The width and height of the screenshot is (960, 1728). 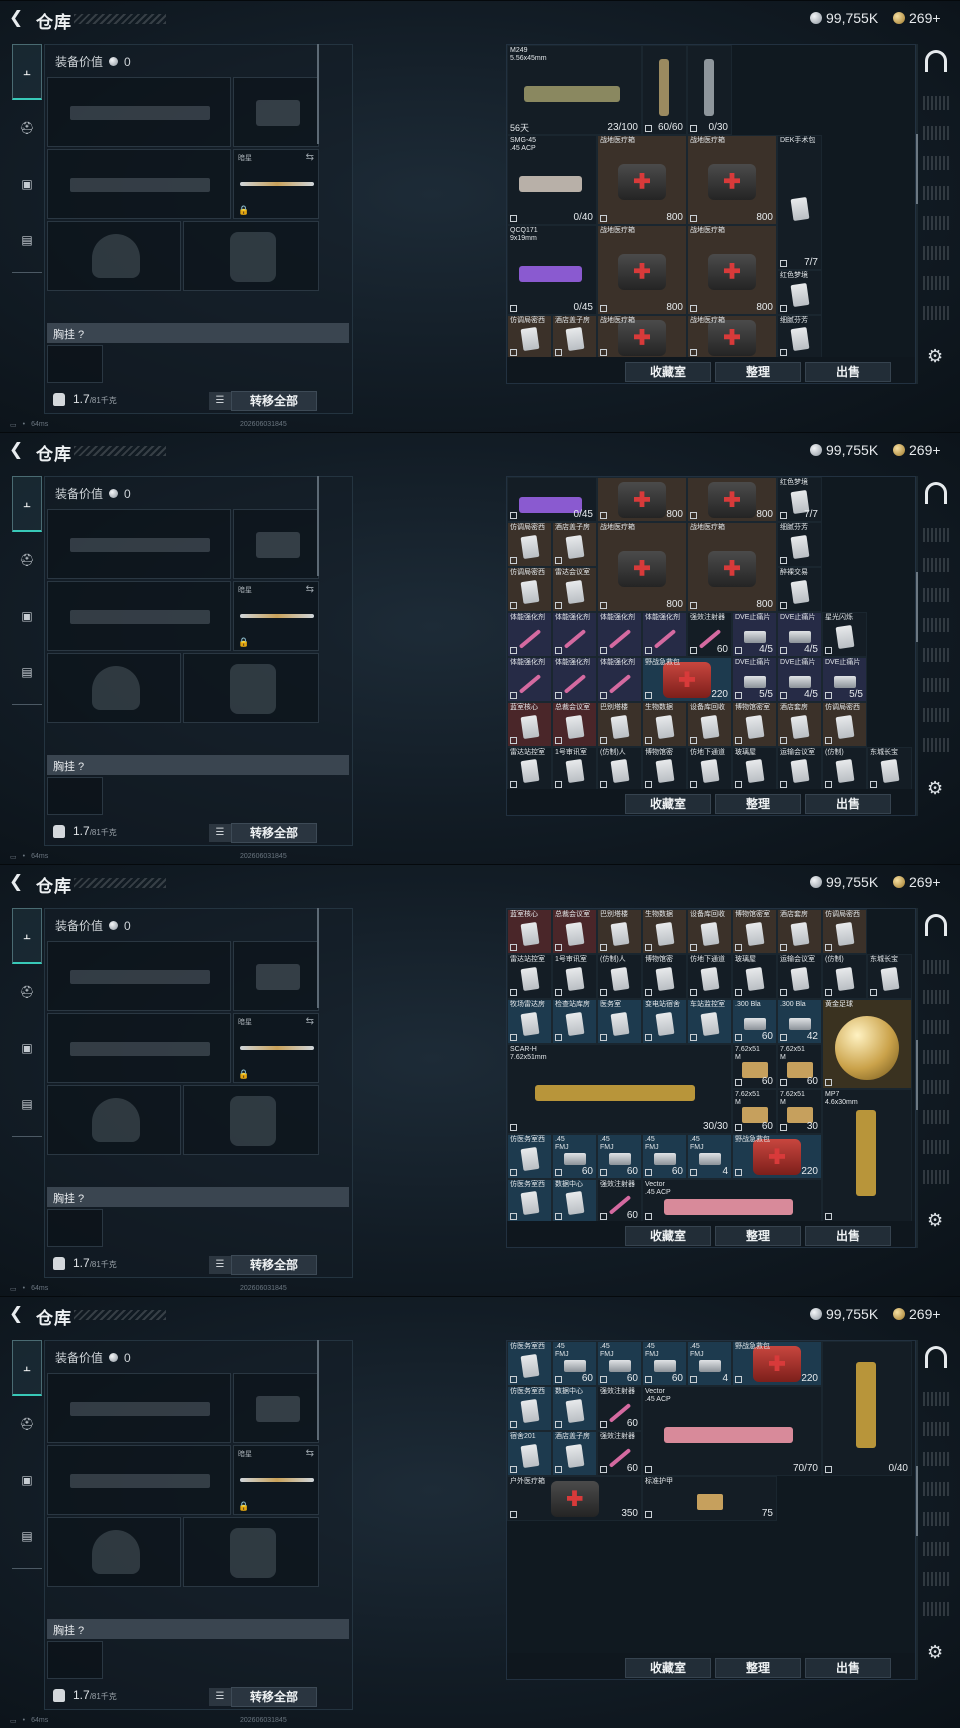 I want to click on item-cell: 0/45, so click(x=552, y=499).